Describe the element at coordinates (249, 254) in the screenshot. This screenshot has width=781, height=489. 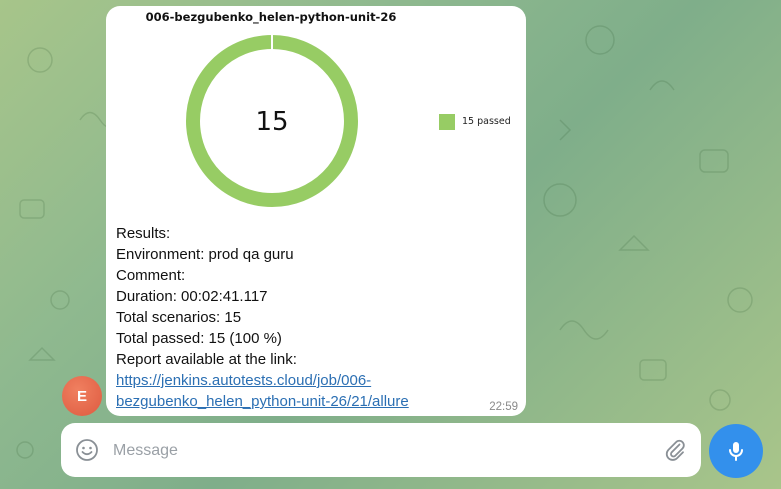
I see `environment-value: prod qa guru` at that location.